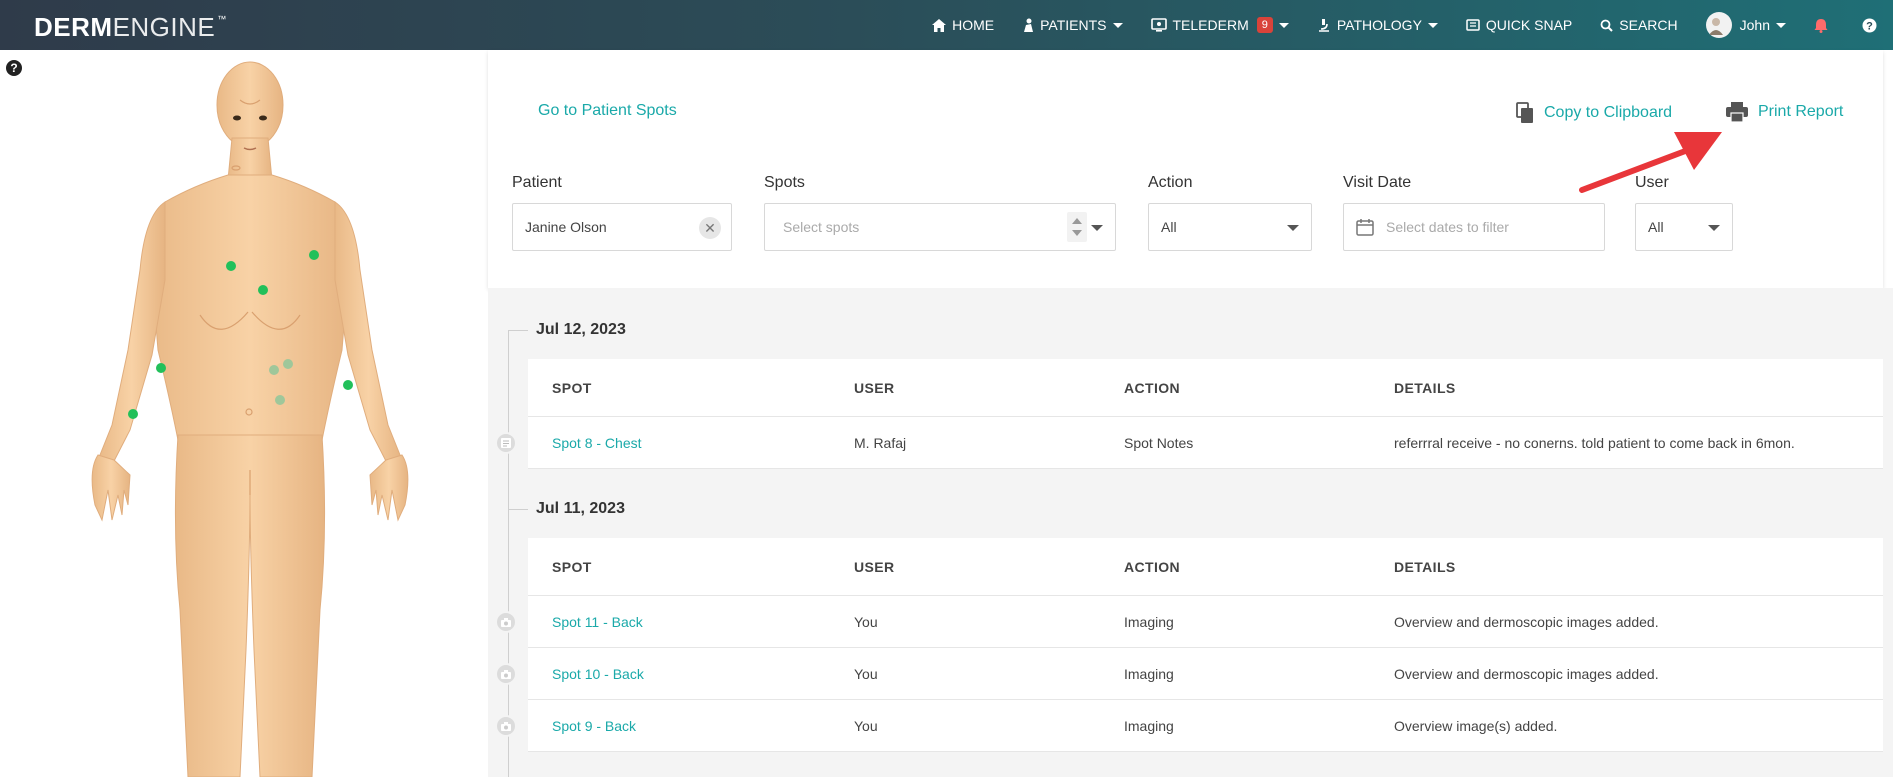 This screenshot has width=1893, height=777. I want to click on printer-icon, so click(1737, 112).